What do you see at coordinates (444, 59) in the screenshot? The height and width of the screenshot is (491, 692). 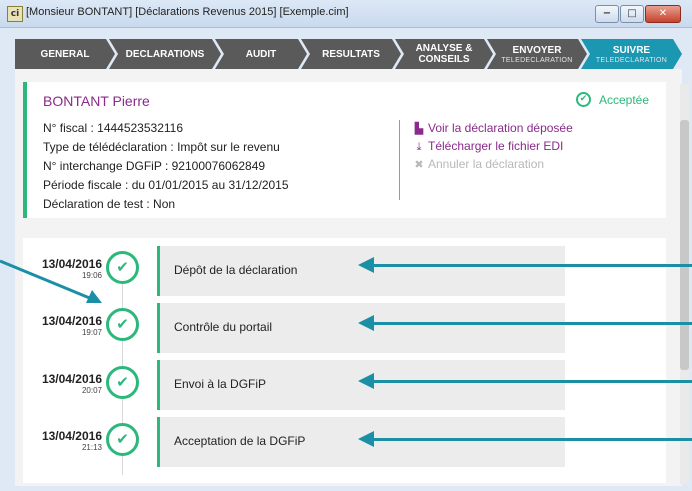 I see `tab-label-line2: CONSEILS` at bounding box center [444, 59].